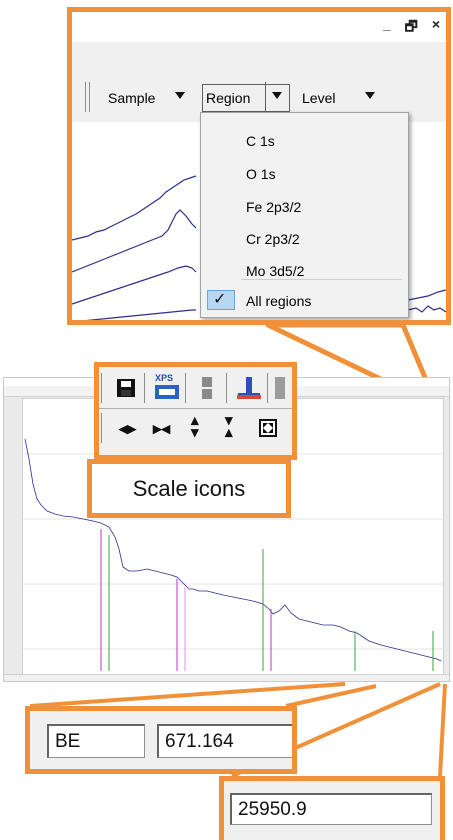  What do you see at coordinates (267, 600) in the screenshot?
I see `main-peak-markers` at bounding box center [267, 600].